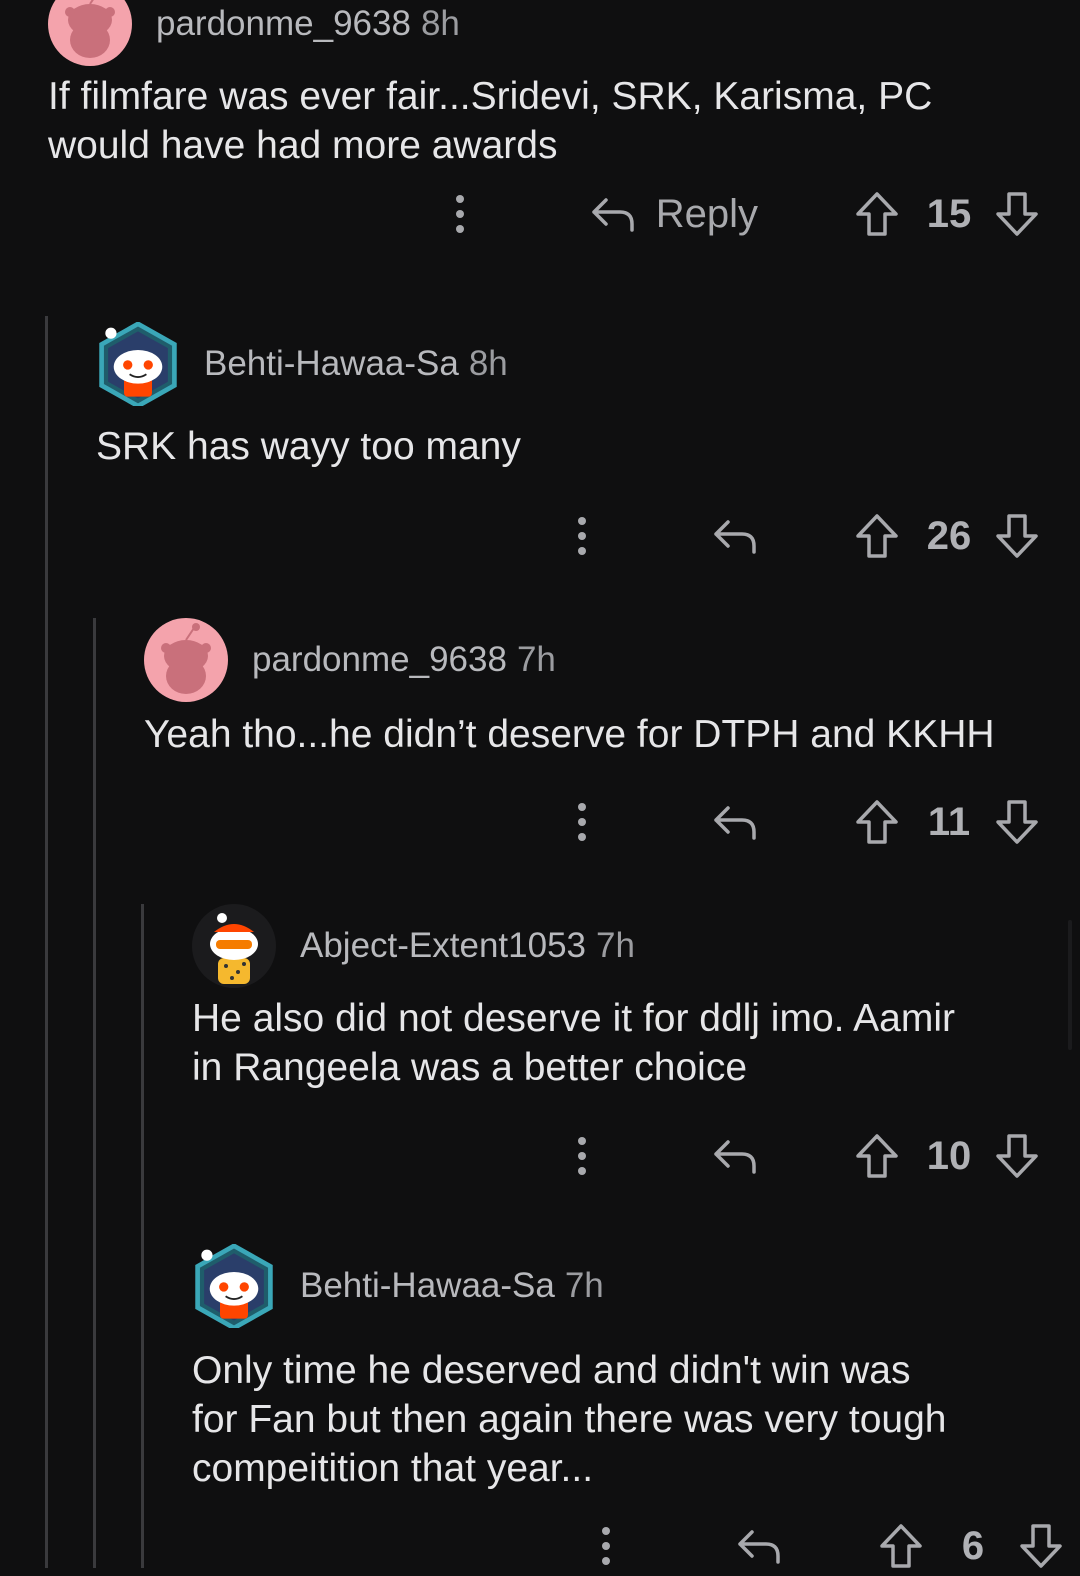  I want to click on reply-label: Reply, so click(706, 213).